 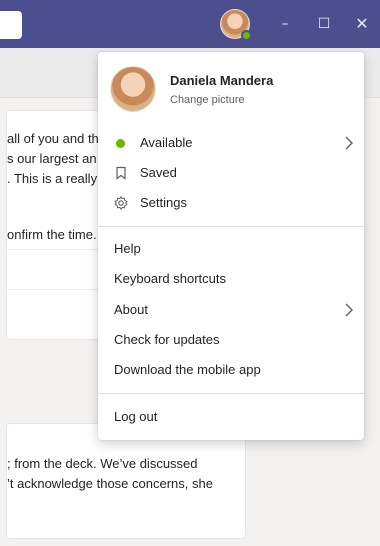 What do you see at coordinates (187, 369) in the screenshot?
I see `menu-item-label: Download the mobile app` at bounding box center [187, 369].